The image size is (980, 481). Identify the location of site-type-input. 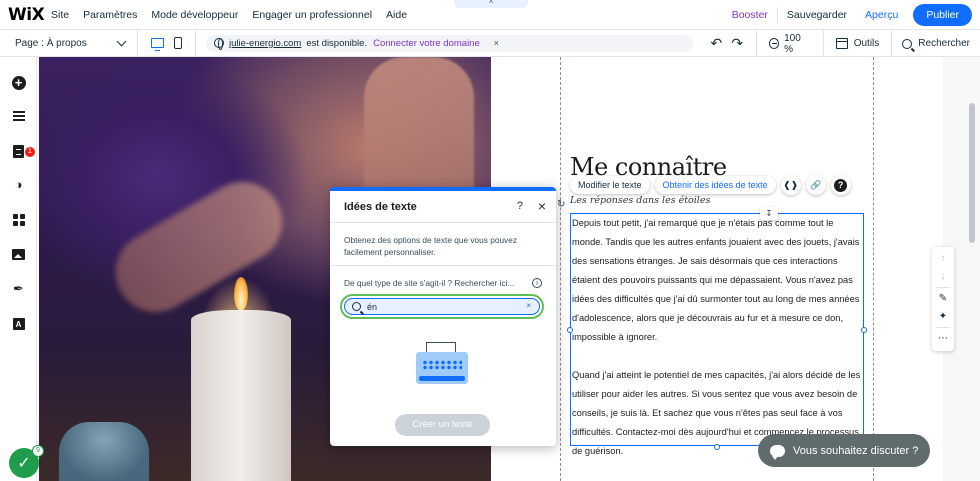
(437, 306).